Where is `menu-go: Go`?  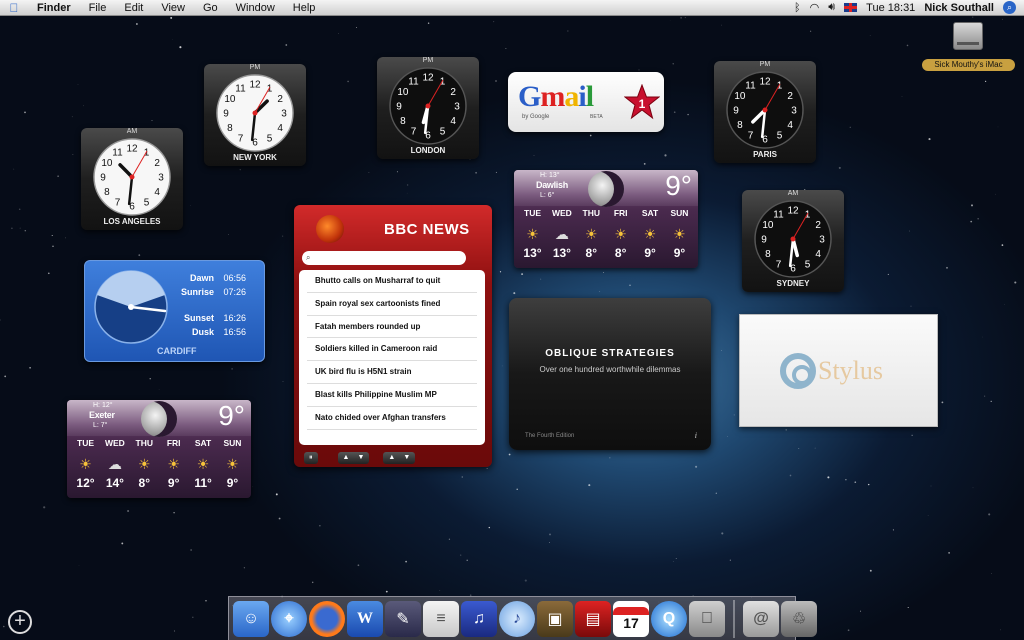
menu-go: Go is located at coordinates (210, 8).